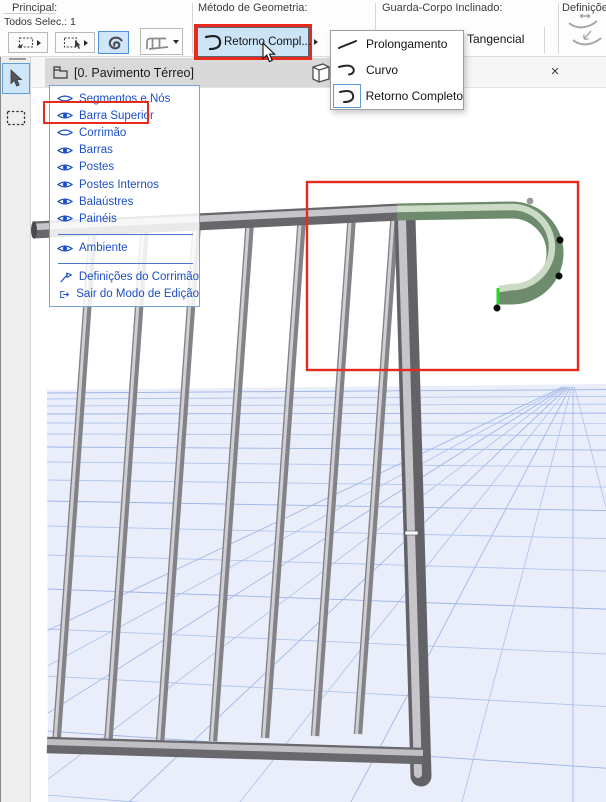 The width and height of the screenshot is (606, 802). I want to click on palette-item-balaustres: Balaústres, so click(124, 201).